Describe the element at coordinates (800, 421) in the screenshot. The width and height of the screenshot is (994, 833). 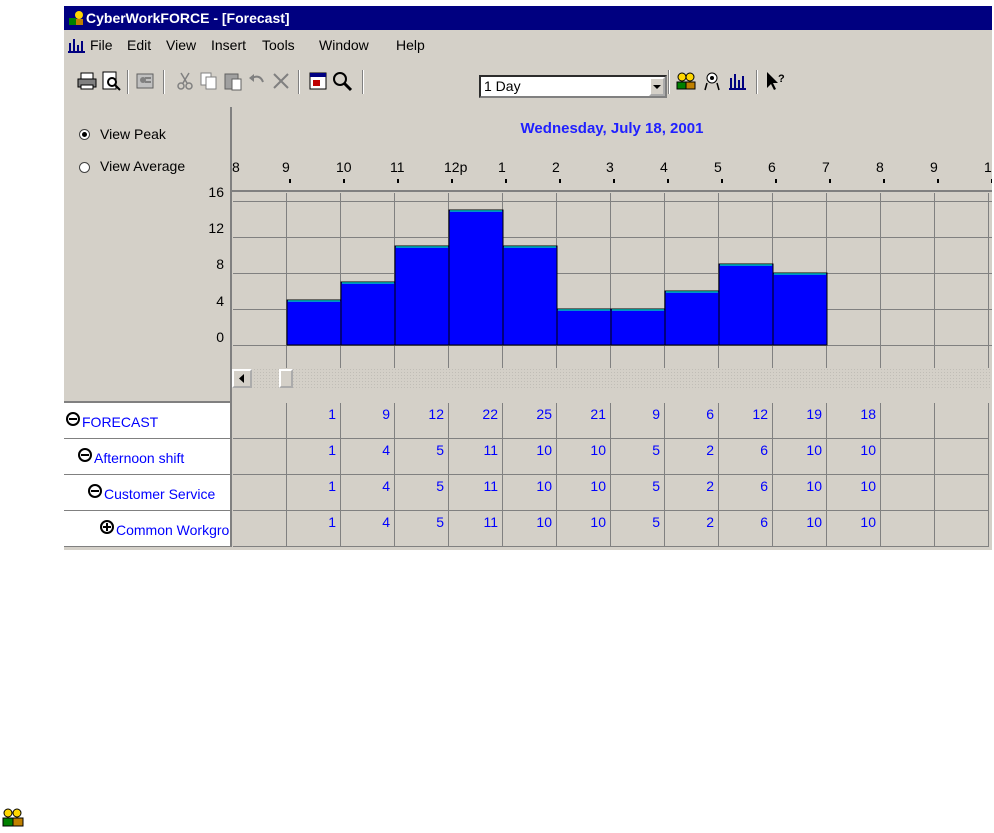
I see `grid-cell: 19` at that location.